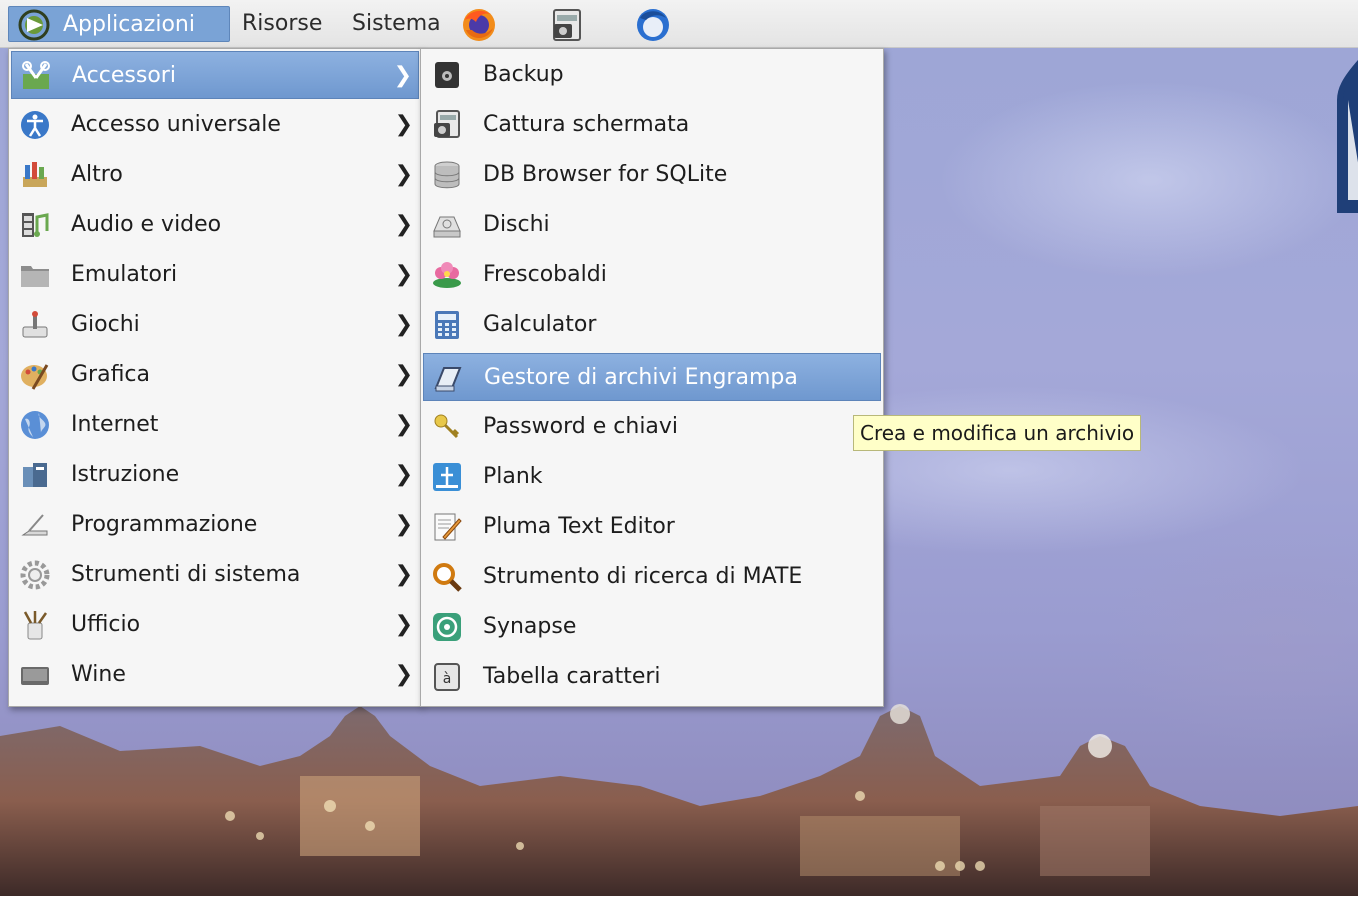  What do you see at coordinates (35, 625) in the screenshot?
I see `office-icon` at bounding box center [35, 625].